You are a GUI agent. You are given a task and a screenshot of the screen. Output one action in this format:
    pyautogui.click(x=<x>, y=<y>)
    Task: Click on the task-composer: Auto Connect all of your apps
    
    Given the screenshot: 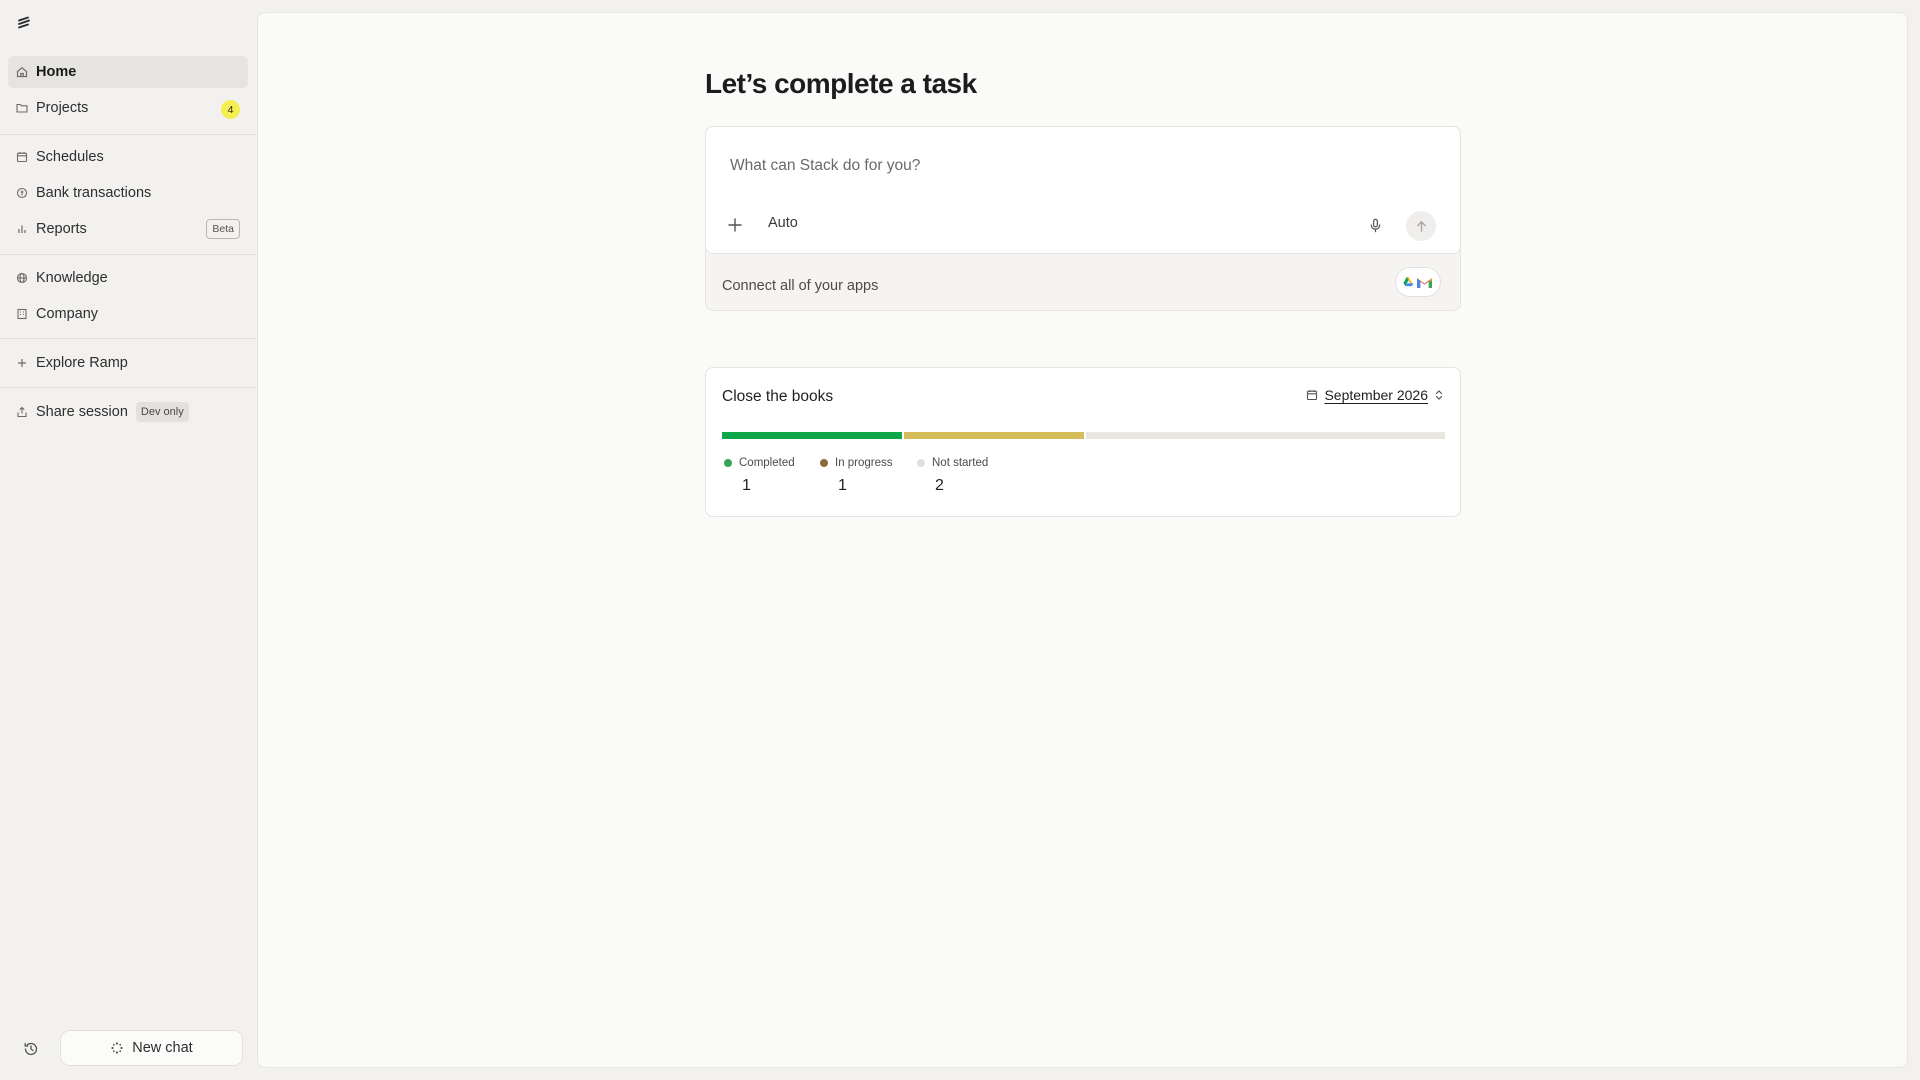 What is the action you would take?
    pyautogui.click(x=1083, y=218)
    